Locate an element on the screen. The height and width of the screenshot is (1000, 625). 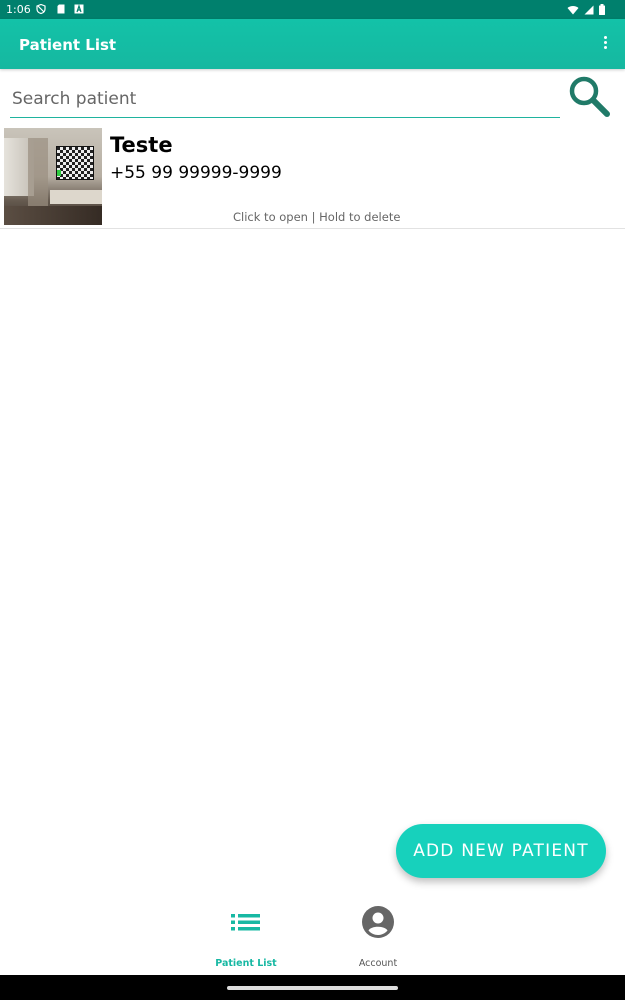
home-gesture-handle is located at coordinates (312, 988).